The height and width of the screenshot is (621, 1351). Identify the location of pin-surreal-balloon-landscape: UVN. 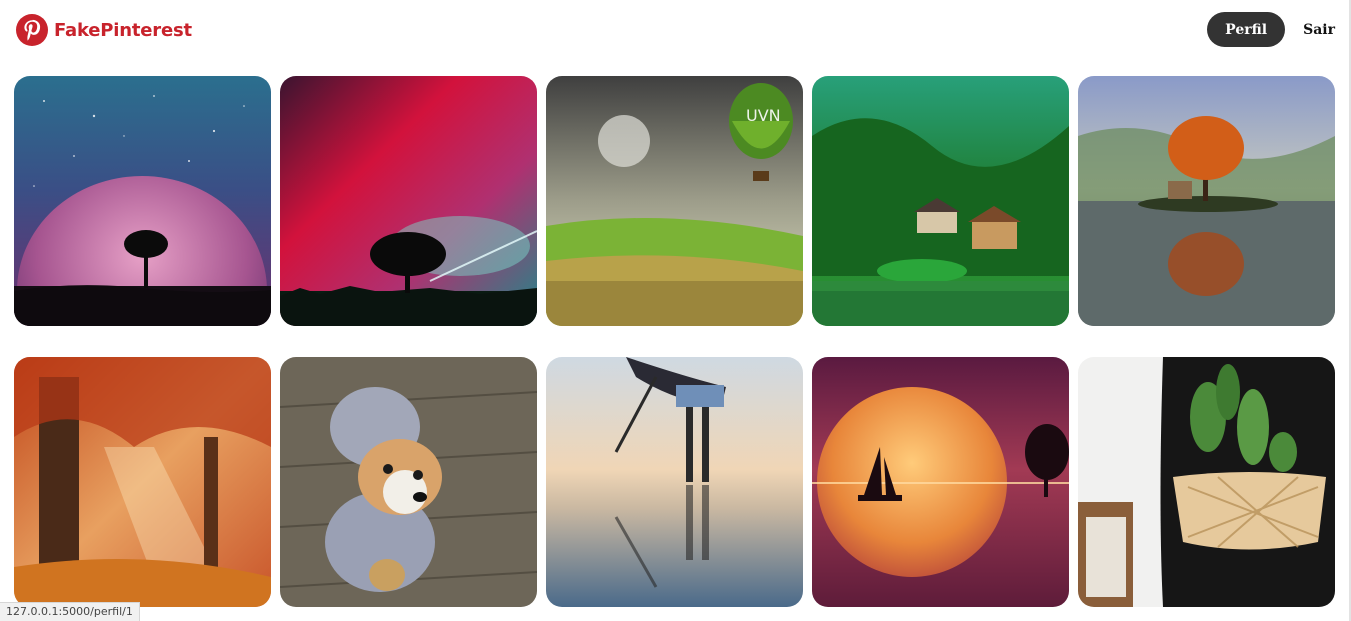
(674, 201).